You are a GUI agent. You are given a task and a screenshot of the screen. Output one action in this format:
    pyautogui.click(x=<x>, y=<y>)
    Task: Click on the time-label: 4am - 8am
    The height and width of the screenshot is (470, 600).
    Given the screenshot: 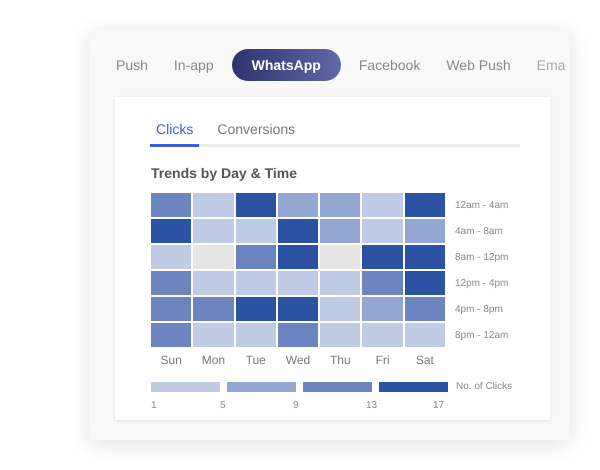 What is the action you would take?
    pyautogui.click(x=479, y=231)
    